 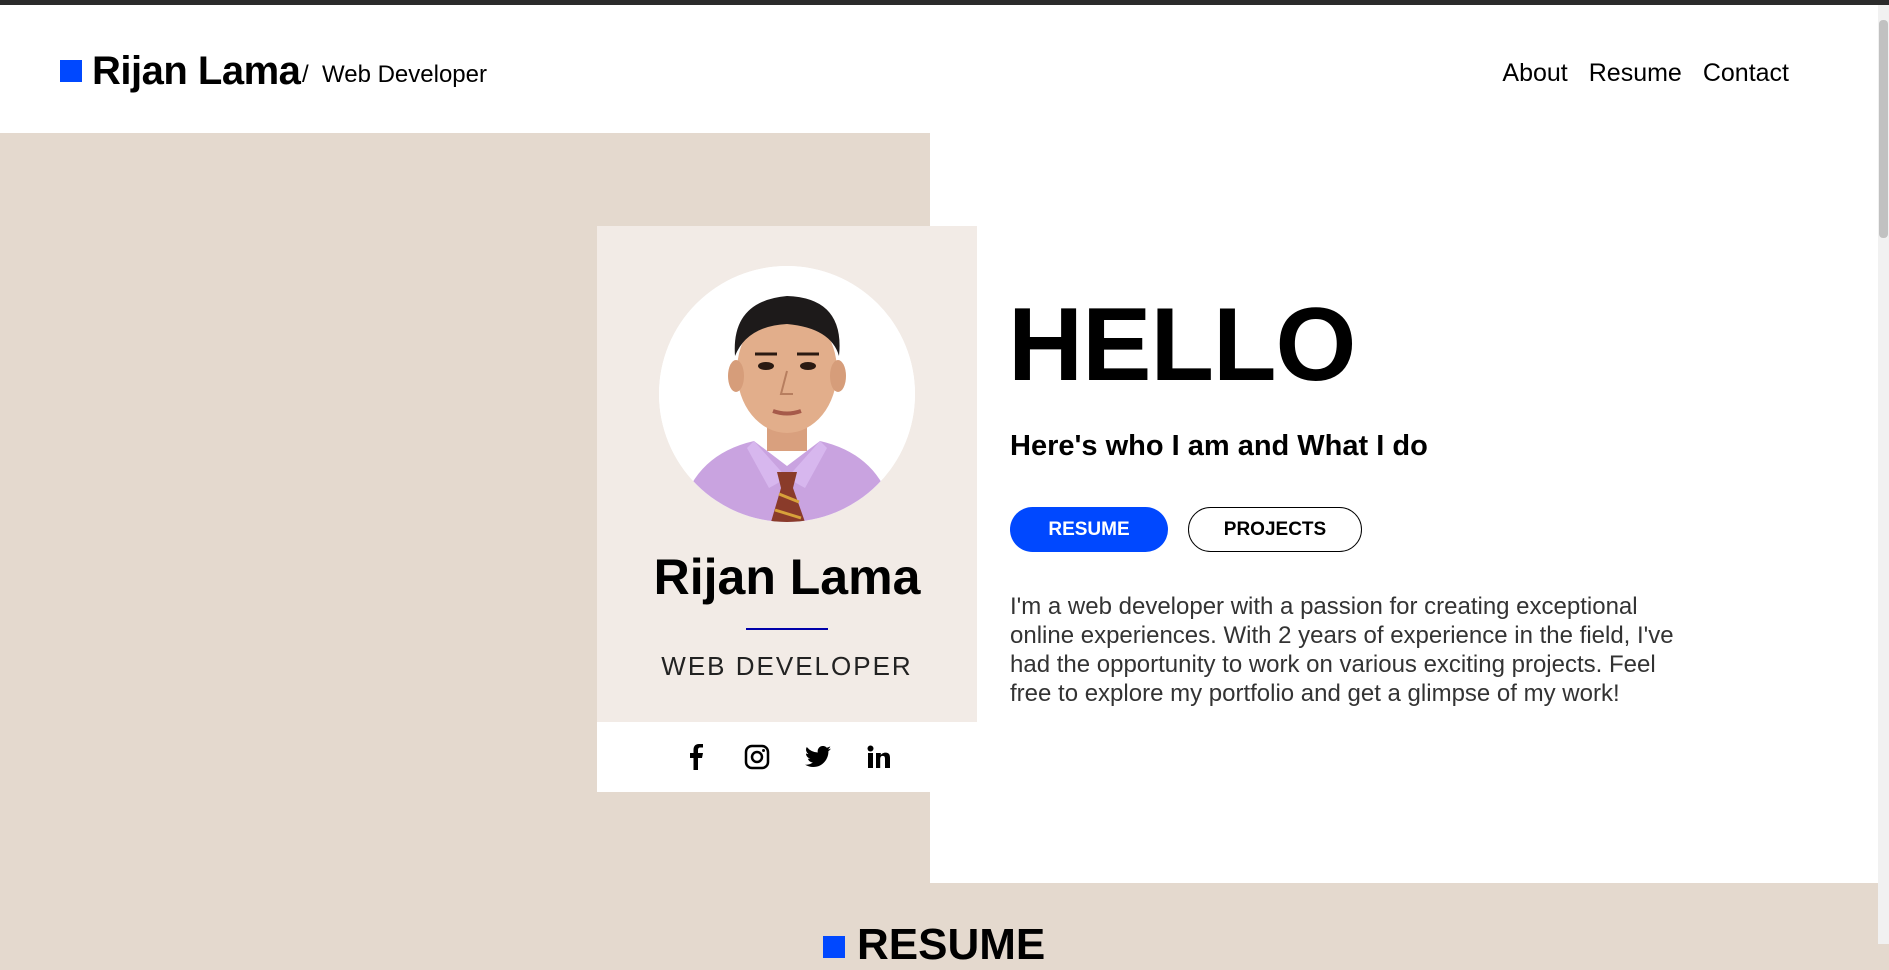 What do you see at coordinates (1534, 73) in the screenshot?
I see `nav-link-about: About` at bounding box center [1534, 73].